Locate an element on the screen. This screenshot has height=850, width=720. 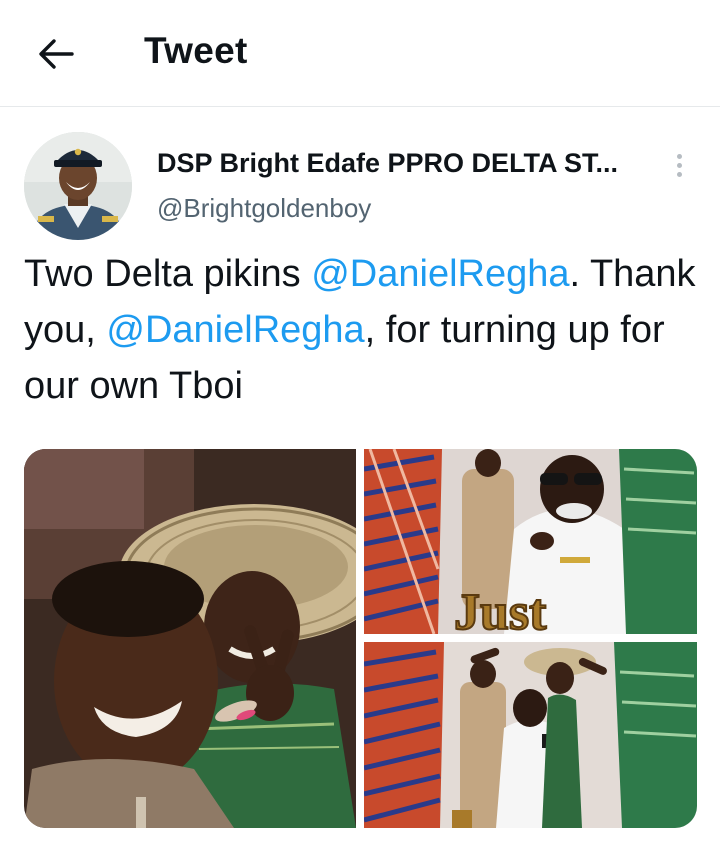
mention-link-1: @DanielRegha is located at coordinates (440, 274).